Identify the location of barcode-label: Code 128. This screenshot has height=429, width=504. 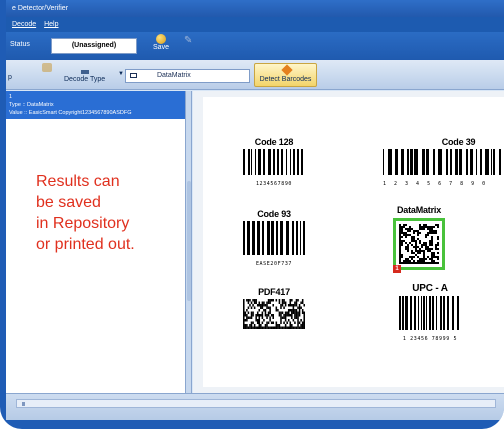
(274, 142).